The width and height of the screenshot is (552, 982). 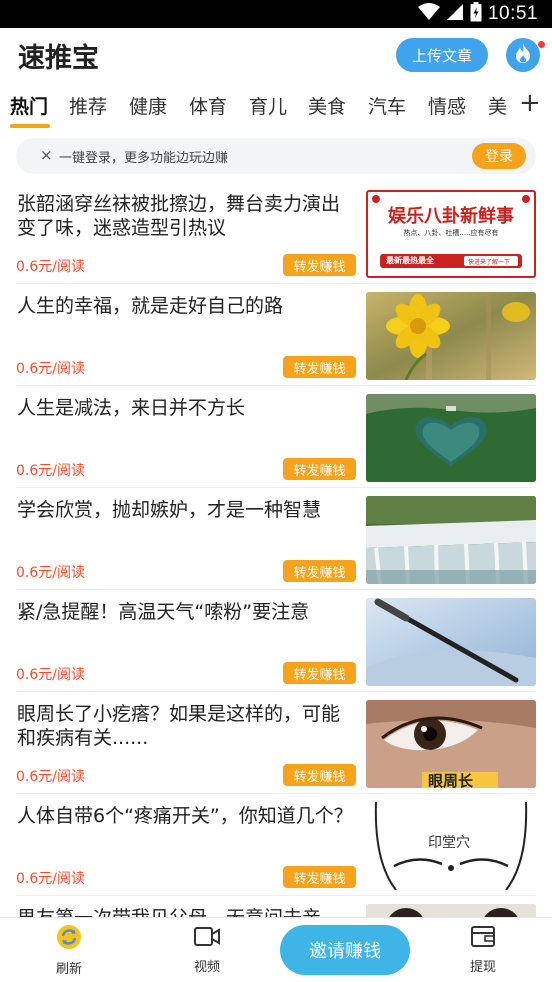 I want to click on article-item: 人生是减法，来日并不方长 0.6元/阅读 转发赚钱, so click(x=276, y=437).